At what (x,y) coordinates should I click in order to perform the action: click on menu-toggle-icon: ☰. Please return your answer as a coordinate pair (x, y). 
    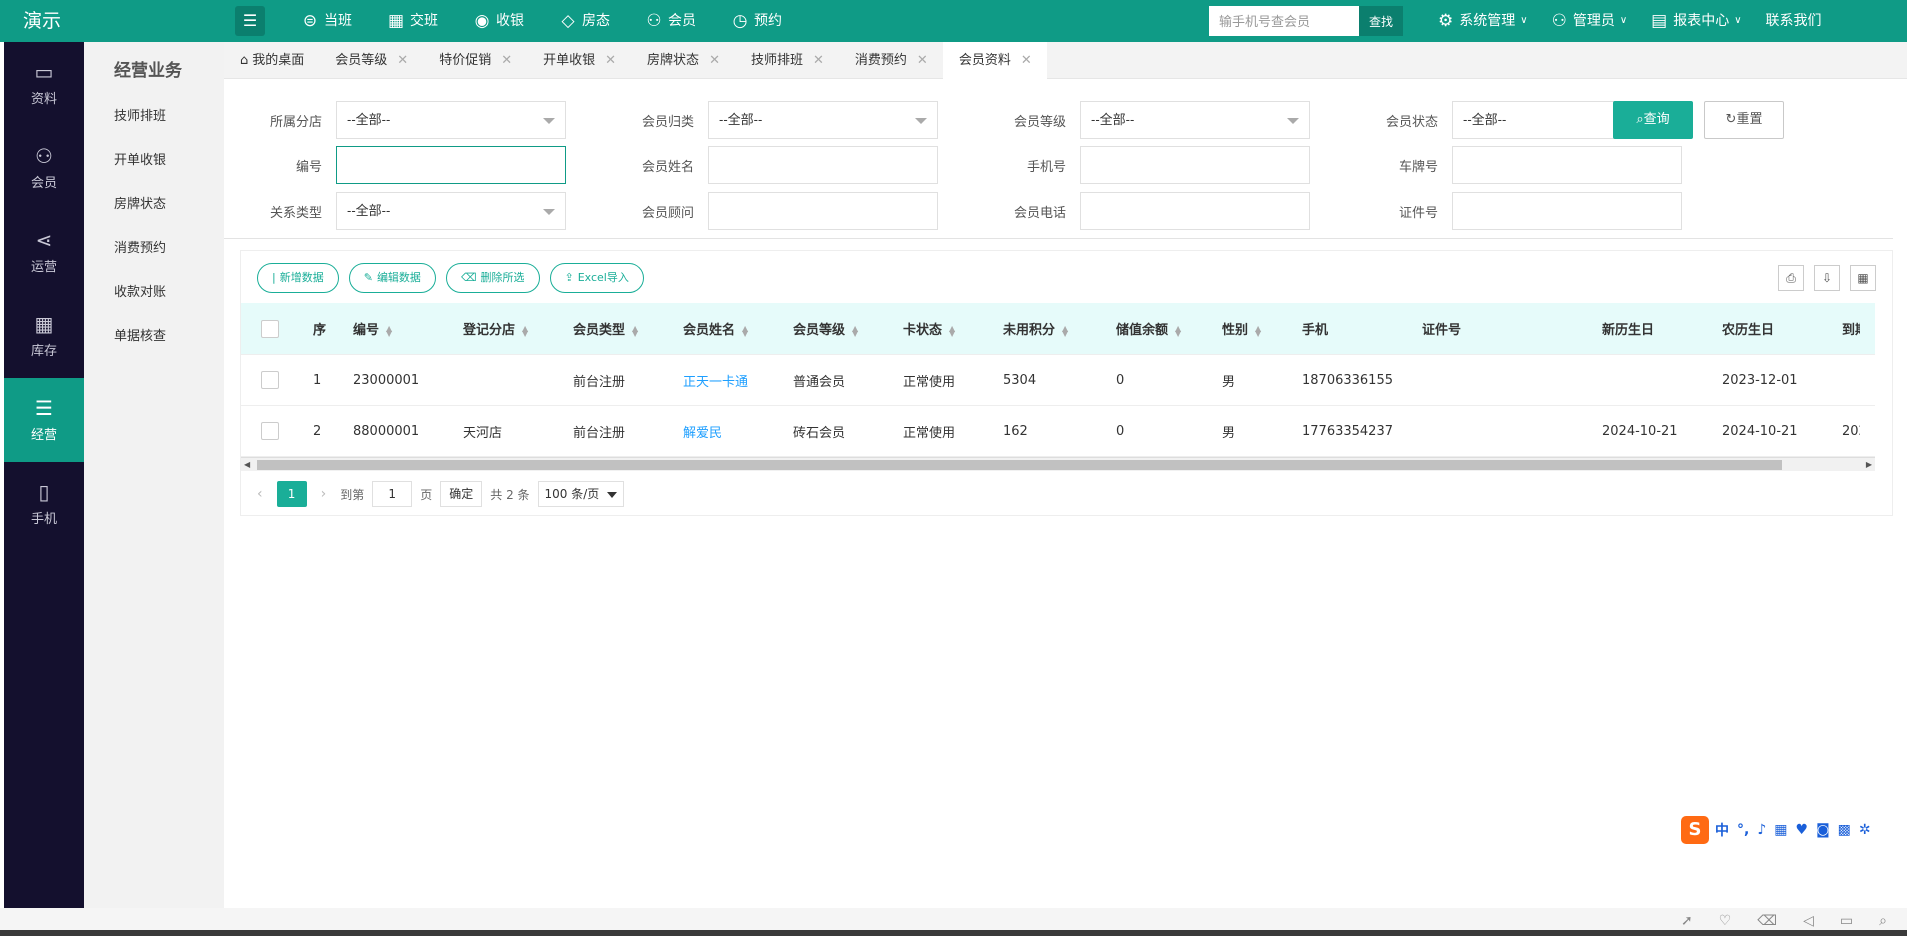
    Looking at the image, I should click on (250, 21).